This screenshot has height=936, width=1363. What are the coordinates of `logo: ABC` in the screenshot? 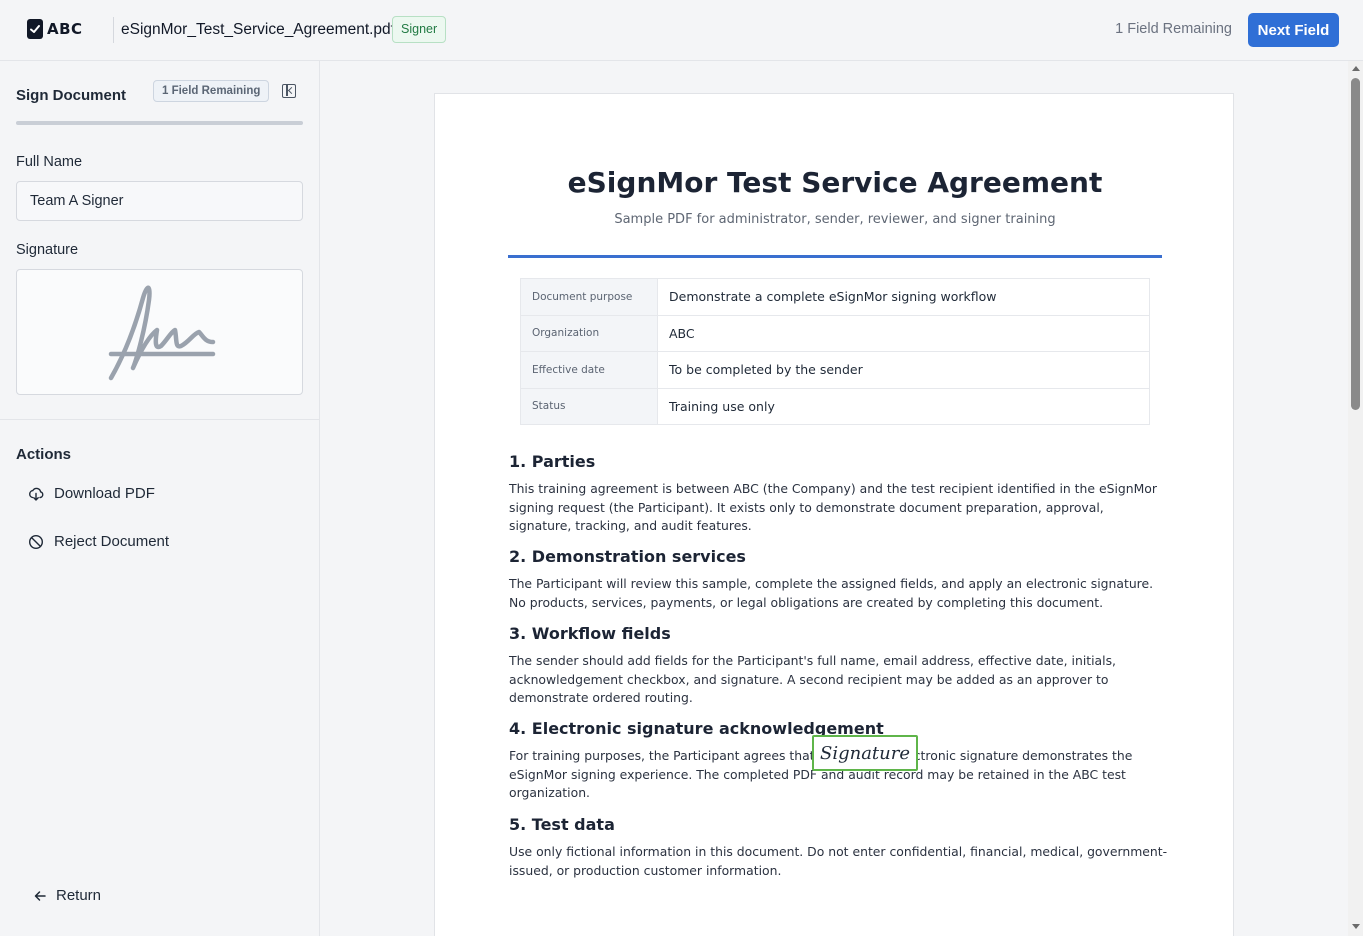 It's located at (55, 29).